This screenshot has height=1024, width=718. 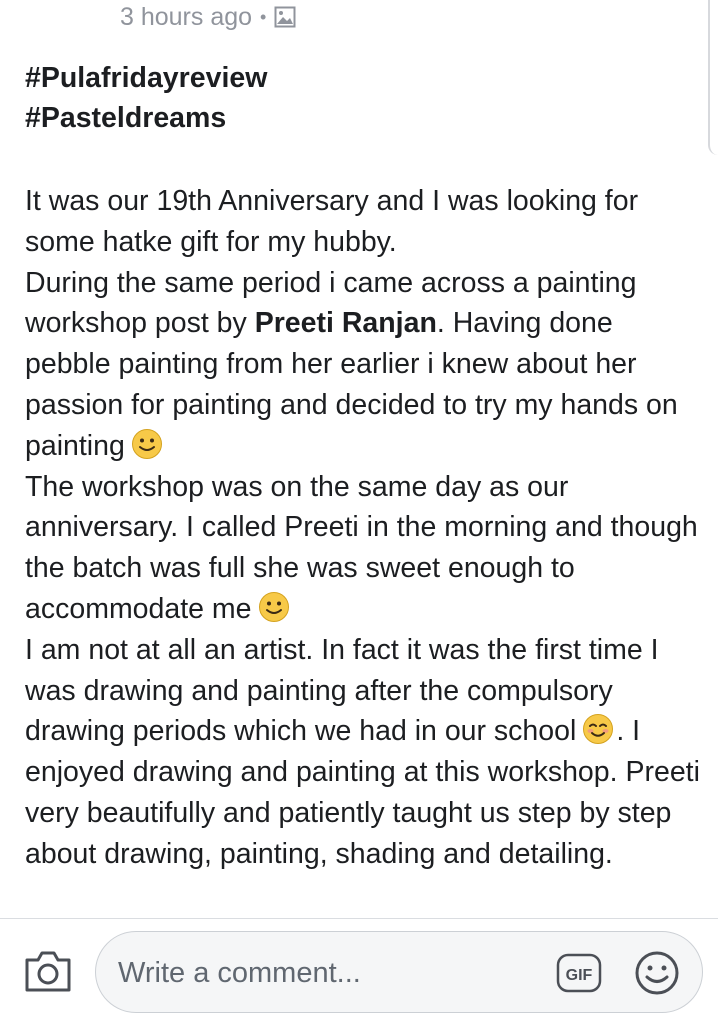 I want to click on smiley-icon, so click(x=657, y=973).